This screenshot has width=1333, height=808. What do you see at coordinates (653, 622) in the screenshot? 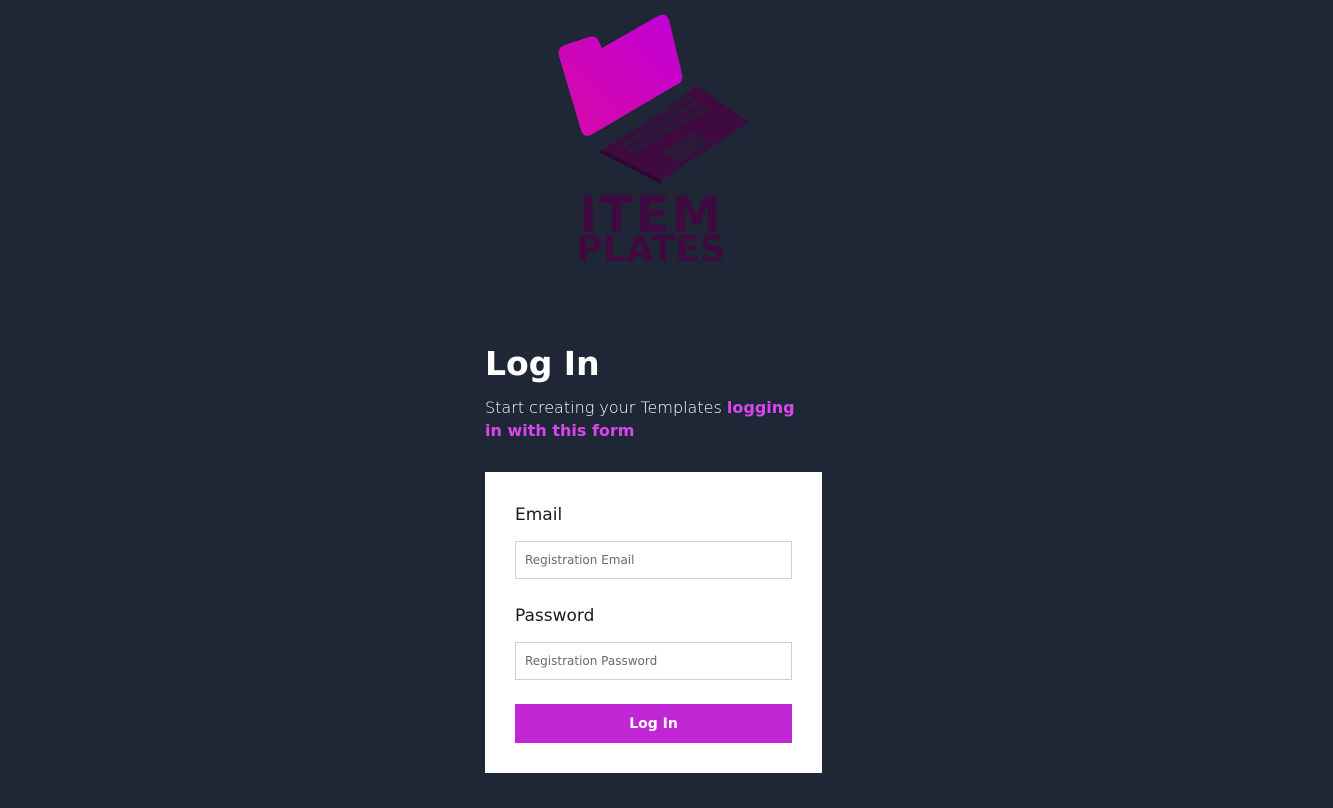
I see `login-form: Email Password Log In` at bounding box center [653, 622].